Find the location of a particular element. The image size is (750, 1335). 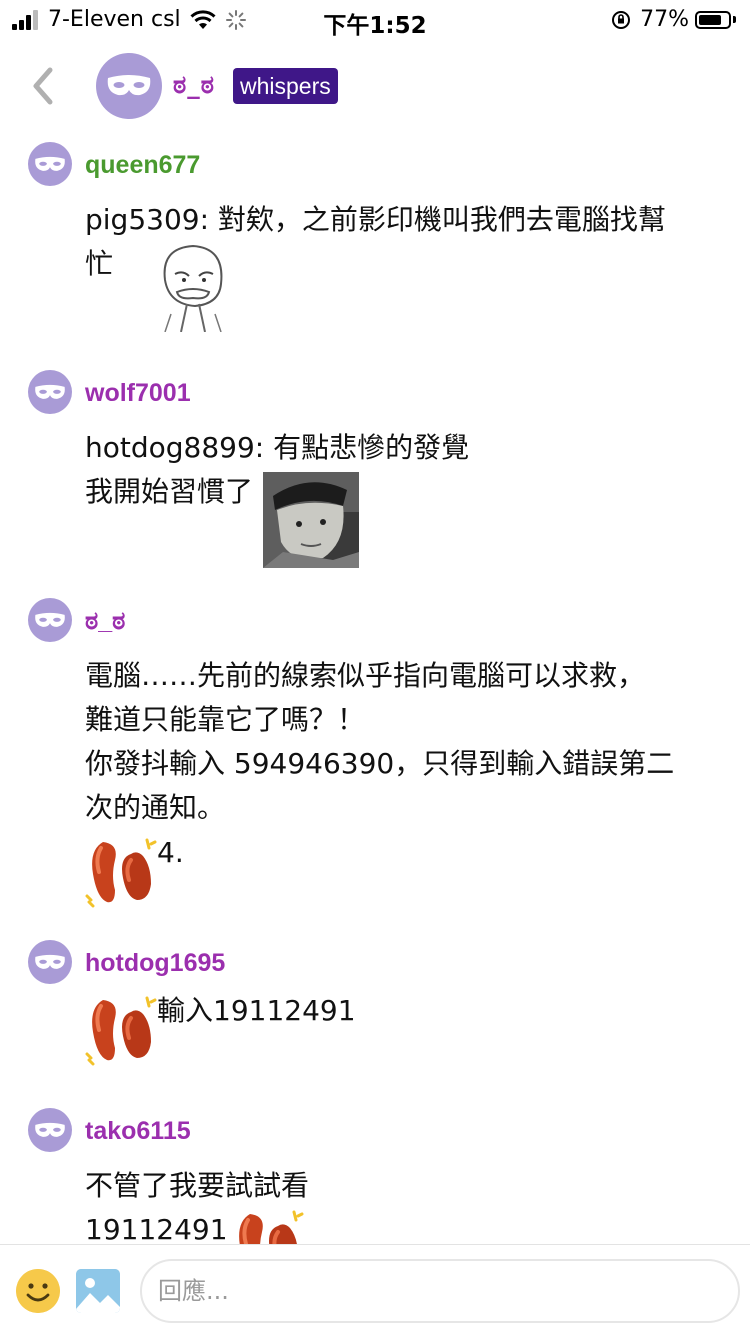

message-text: 難道只能靠它了嗎？！ is located at coordinates (225, 719).